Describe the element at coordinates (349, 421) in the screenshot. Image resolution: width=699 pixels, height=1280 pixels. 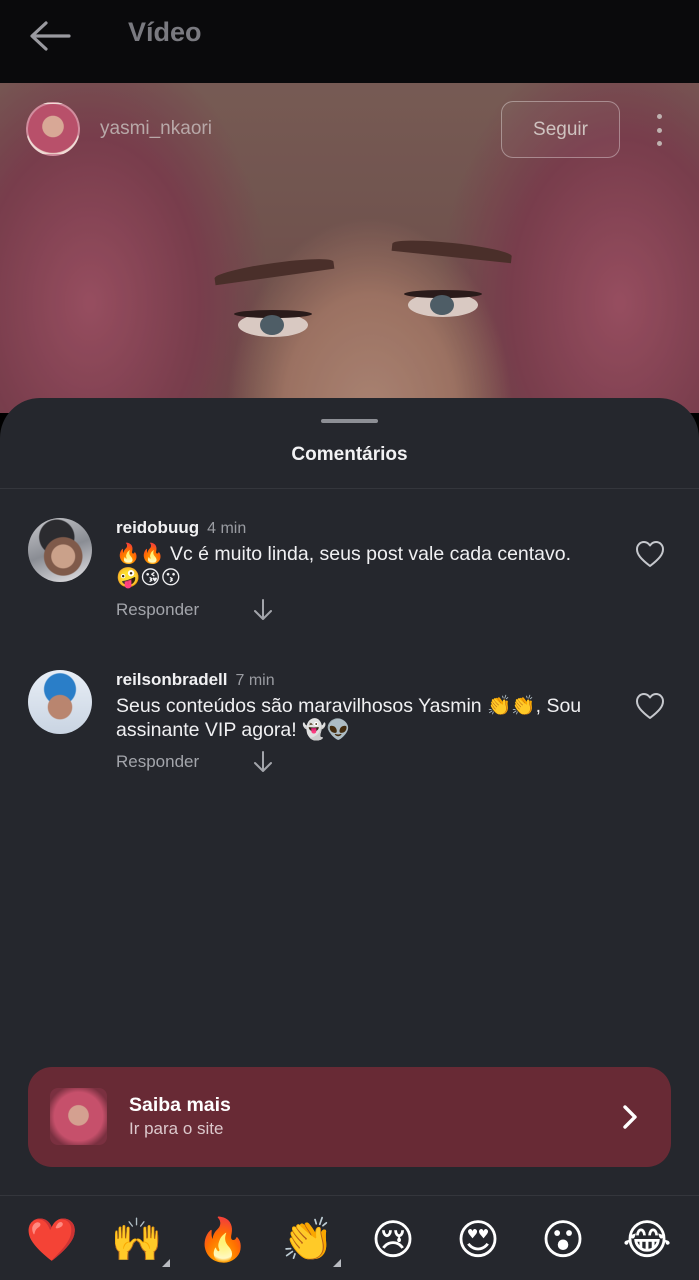
I see `drag-handle` at that location.